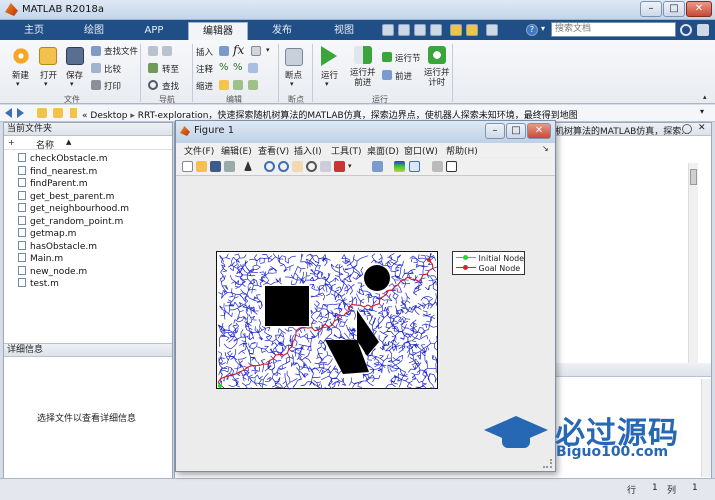 Image resolution: width=715 pixels, height=500 pixels. Describe the element at coordinates (45, 144) in the screenshot. I see `column-name: 名称` at that location.